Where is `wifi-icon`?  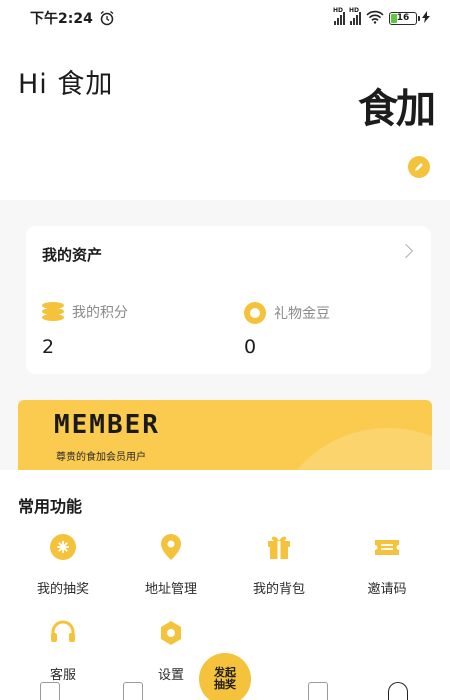
wifi-icon is located at coordinates (375, 18).